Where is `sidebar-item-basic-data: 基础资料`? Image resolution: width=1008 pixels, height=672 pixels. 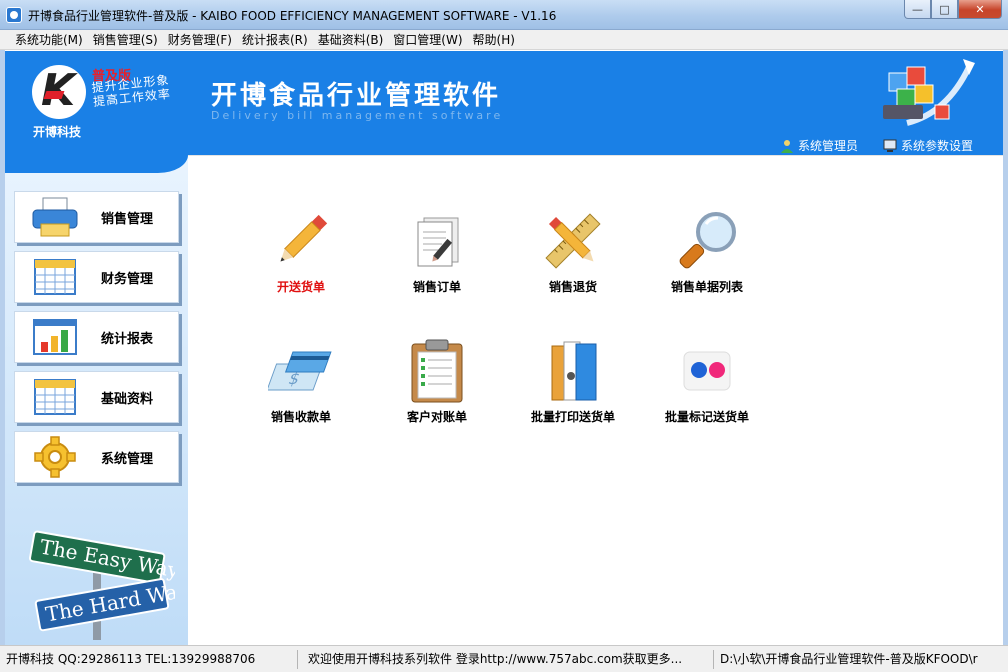
sidebar-item-basic-data: 基础资料 is located at coordinates (96, 397).